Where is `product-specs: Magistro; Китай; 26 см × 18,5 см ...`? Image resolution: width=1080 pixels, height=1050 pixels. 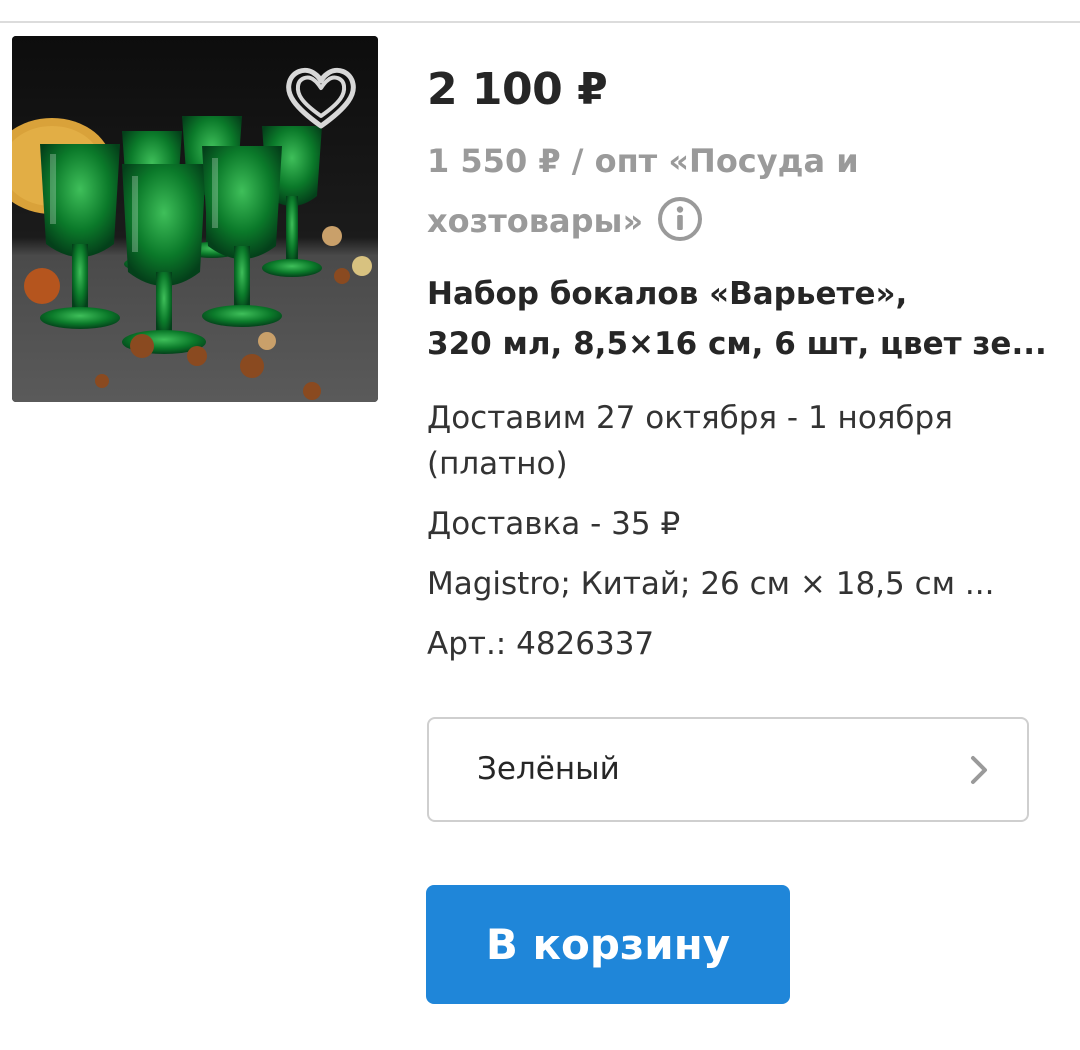
product-specs: Magistro; Китай; 26 см × 18,5 см ... is located at coordinates (711, 584).